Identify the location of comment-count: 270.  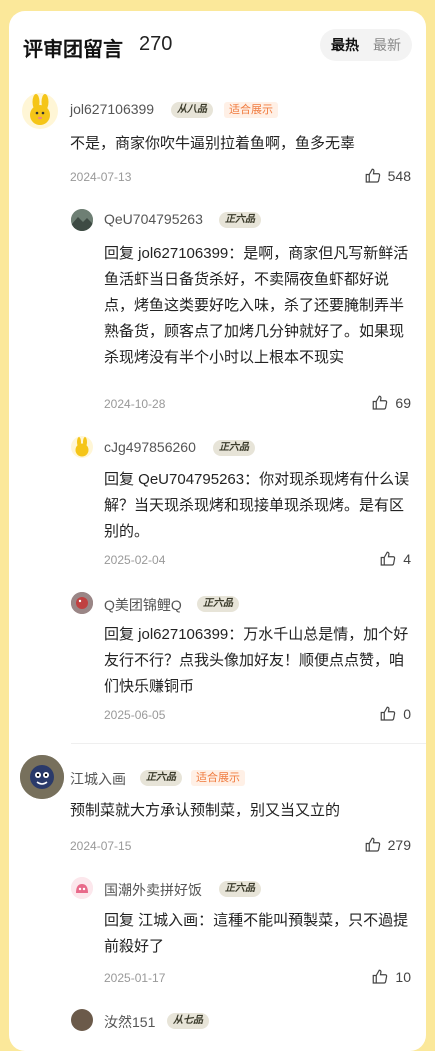
(156, 44).